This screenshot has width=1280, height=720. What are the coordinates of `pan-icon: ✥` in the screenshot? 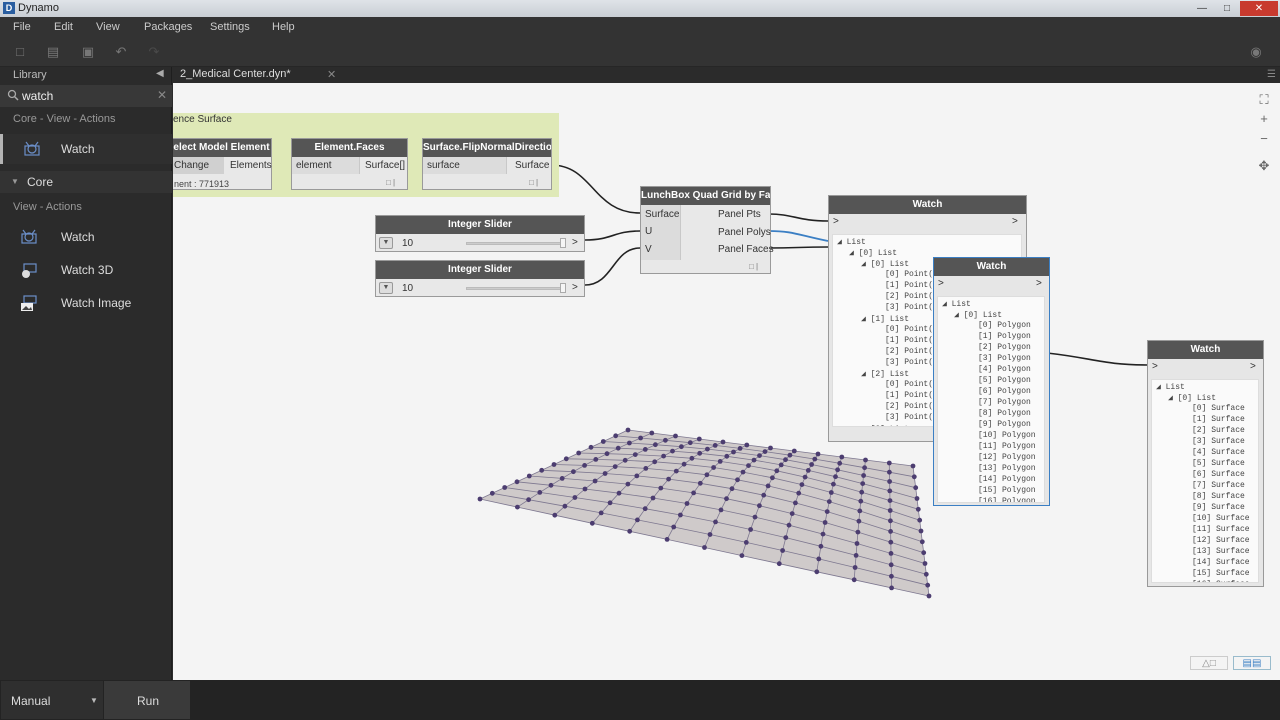 It's located at (1264, 166).